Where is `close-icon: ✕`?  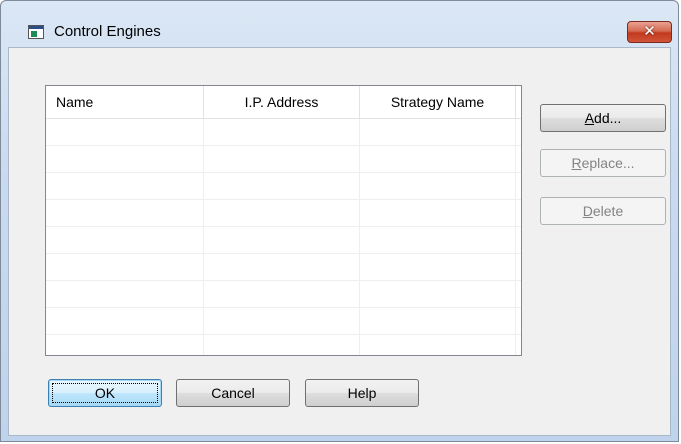
close-icon: ✕ is located at coordinates (649, 31).